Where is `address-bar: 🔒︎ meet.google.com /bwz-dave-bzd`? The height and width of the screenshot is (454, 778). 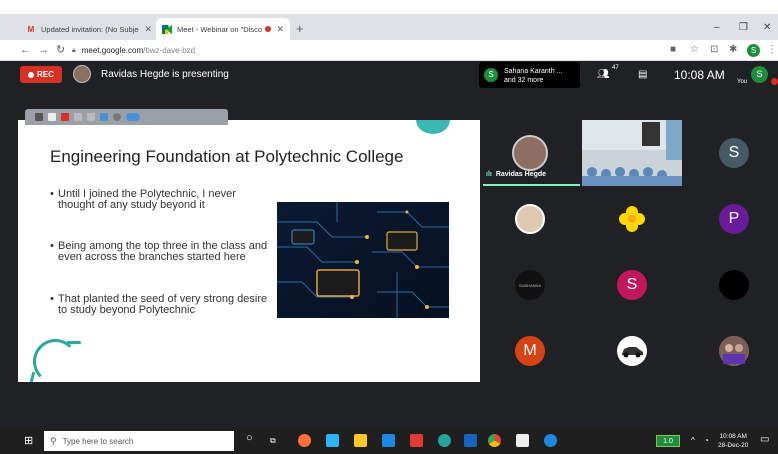
address-bar: 🔒︎ meet.google.com /bwz-dave-bzd is located at coordinates (367, 50).